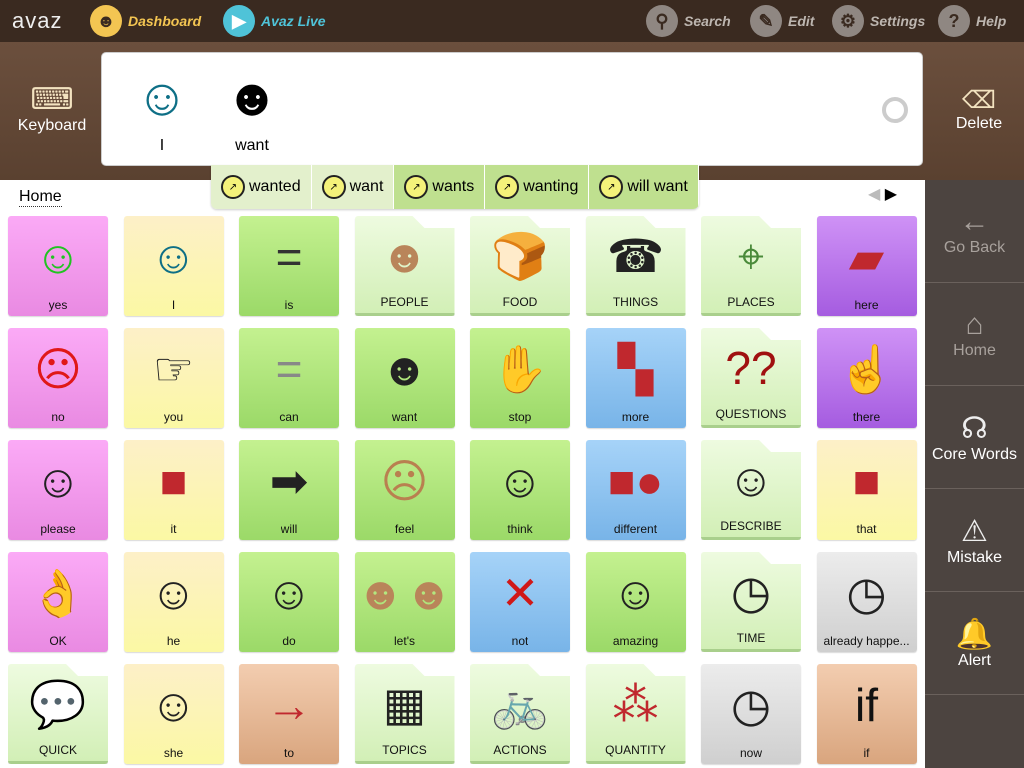 The width and height of the screenshot is (1024, 768). What do you see at coordinates (751, 378) in the screenshot?
I see `folder-tile: ?? QUESTIONS` at bounding box center [751, 378].